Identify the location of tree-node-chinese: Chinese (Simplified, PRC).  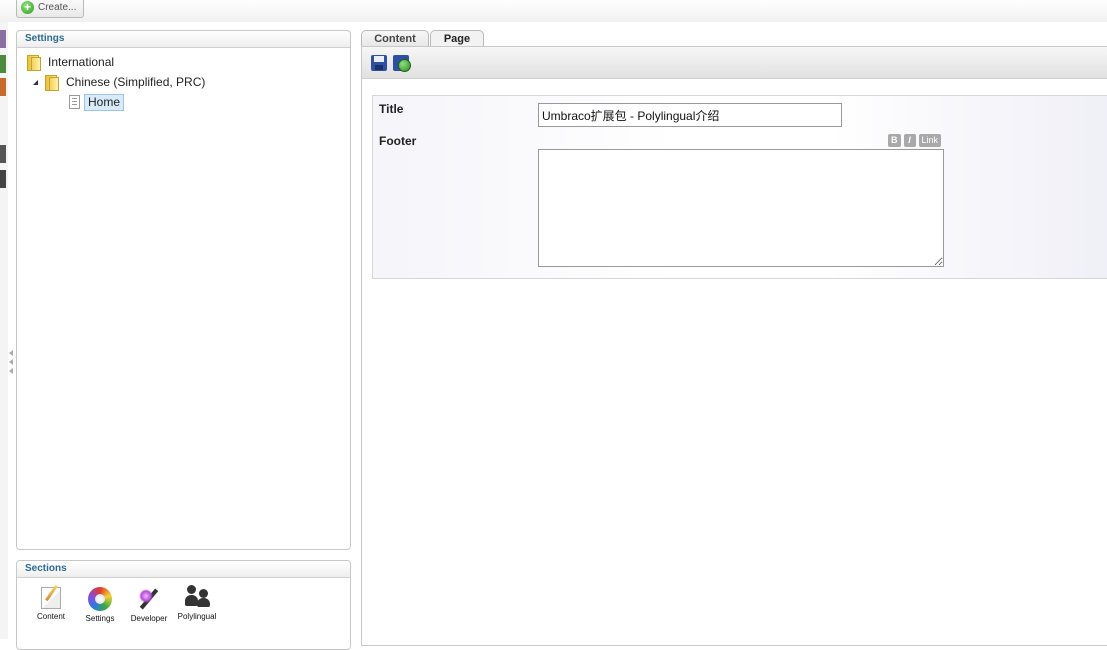
(119, 82).